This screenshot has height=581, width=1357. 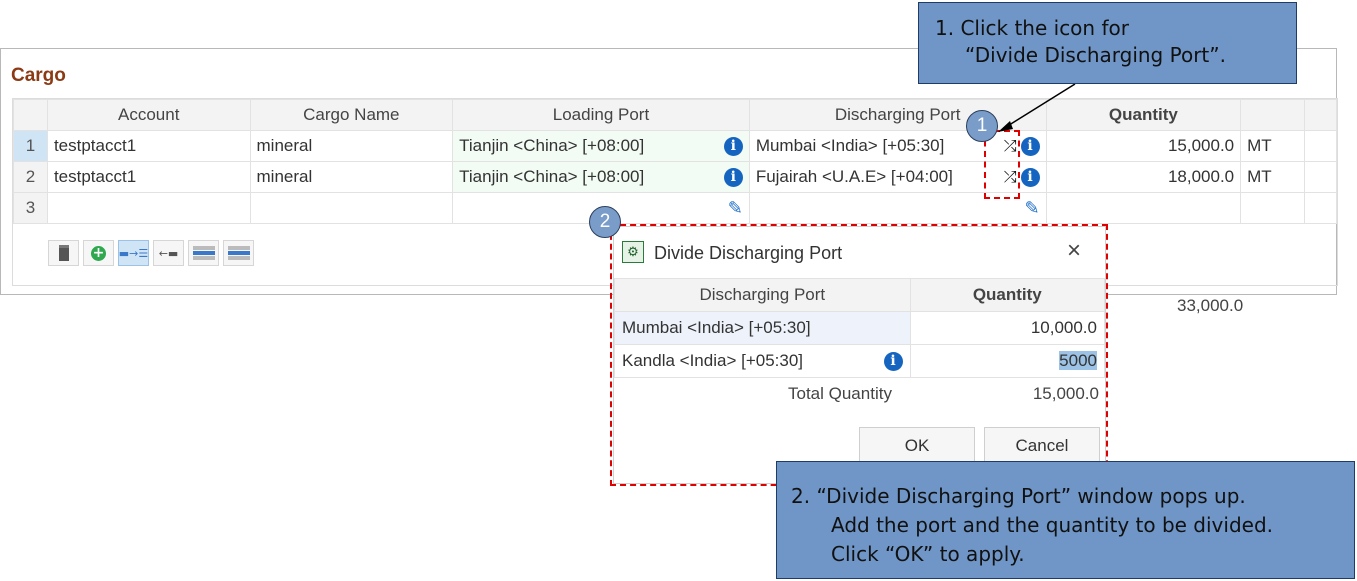 I want to click on discharging-port-text: Fujairah <U.A.E> [+04:00], so click(x=854, y=176).